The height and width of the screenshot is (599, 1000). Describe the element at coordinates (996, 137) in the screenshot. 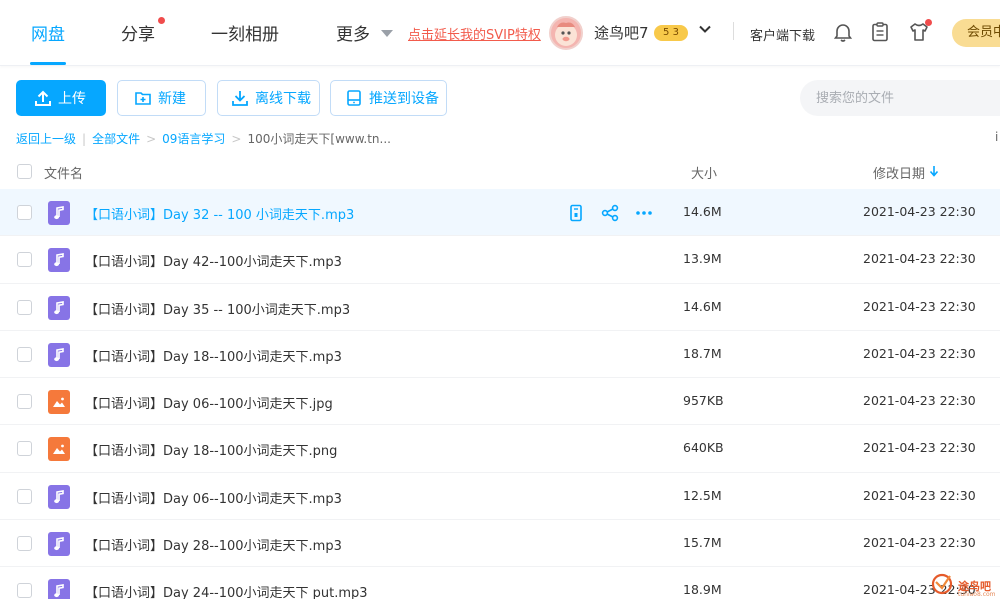

I see `info-icon: i` at that location.